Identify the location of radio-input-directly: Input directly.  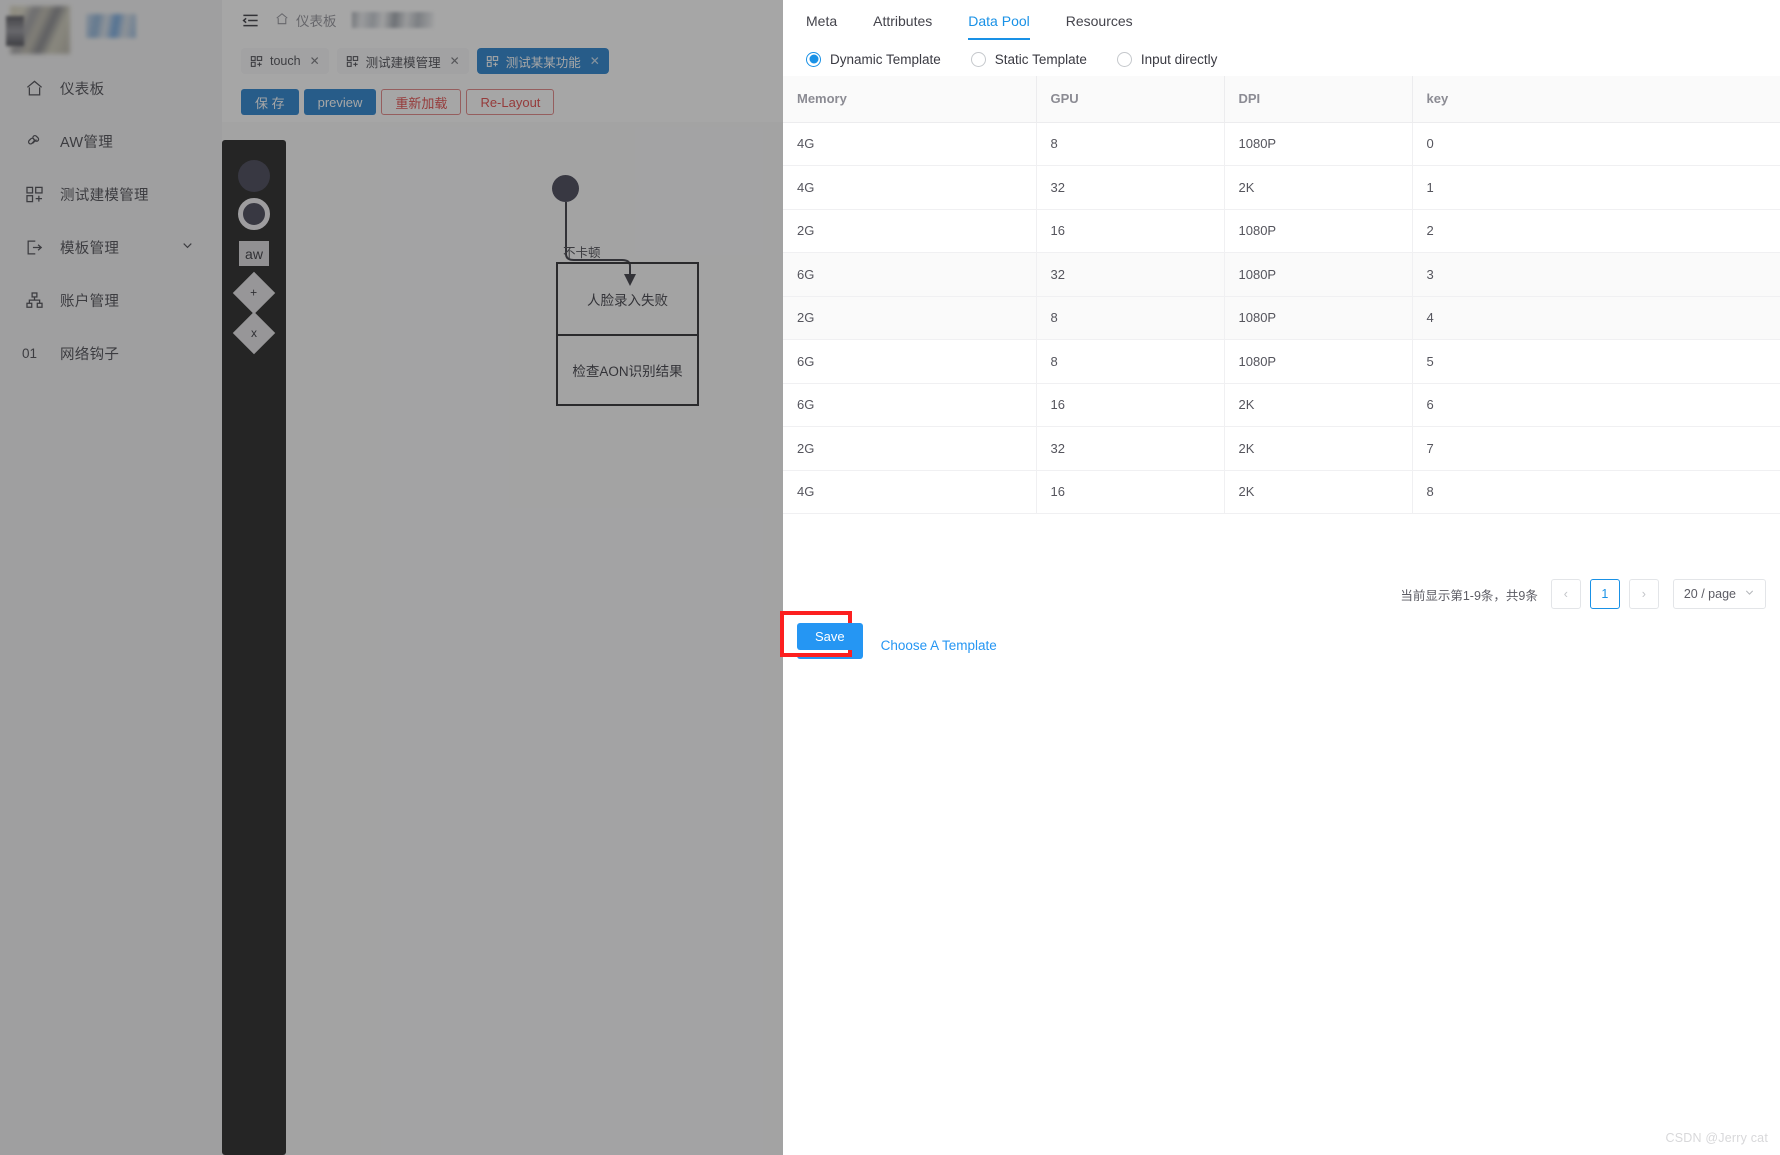
(1167, 59).